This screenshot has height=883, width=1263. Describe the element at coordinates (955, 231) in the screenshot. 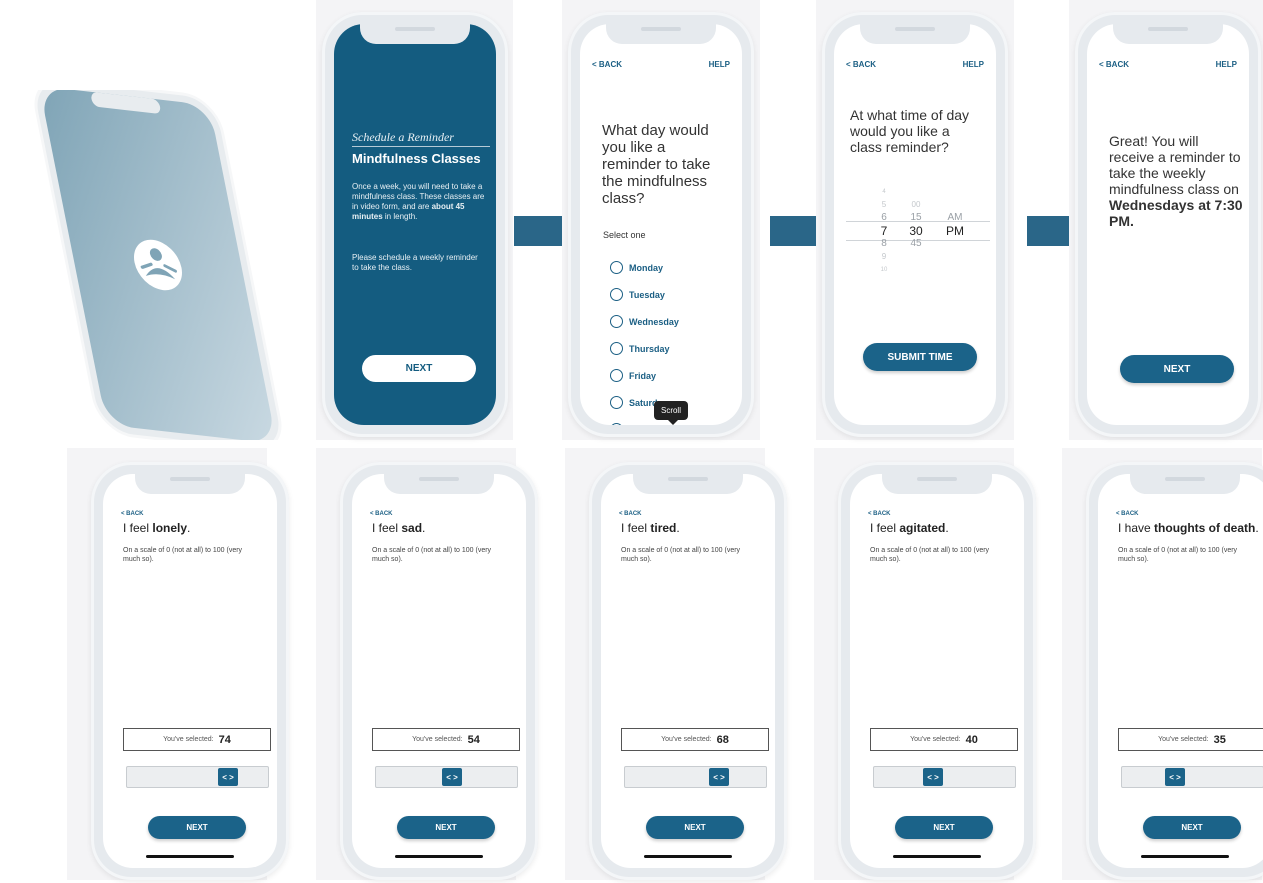

I see `time-picker-value: PM` at that location.